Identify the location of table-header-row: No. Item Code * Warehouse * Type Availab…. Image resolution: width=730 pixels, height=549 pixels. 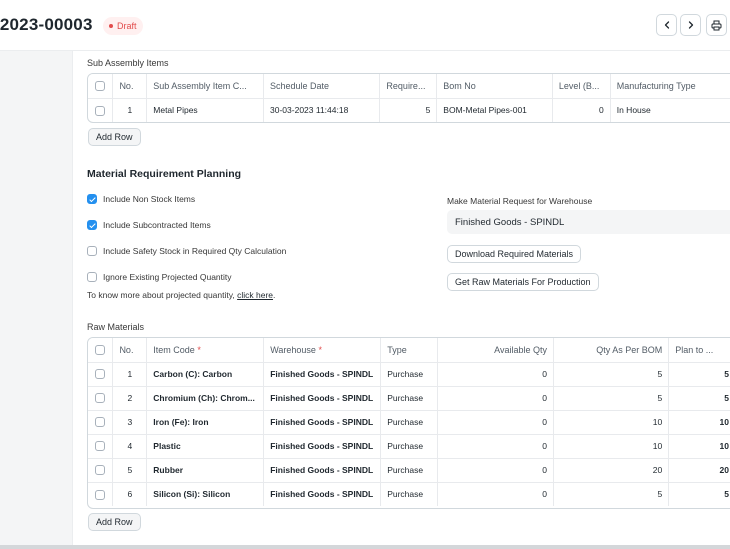
(409, 350).